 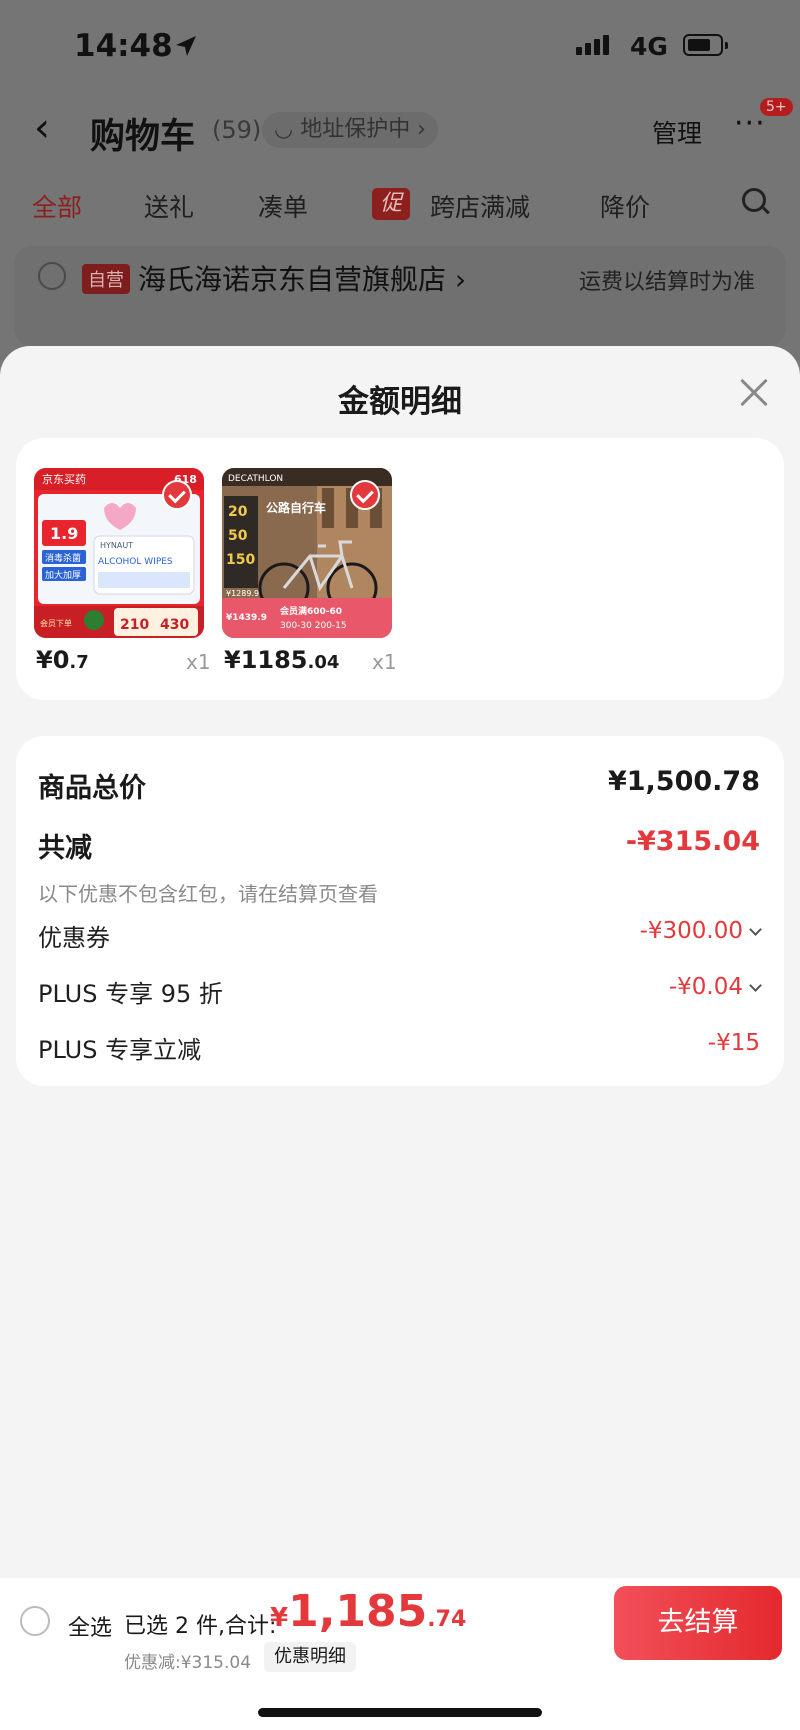 I want to click on bike-promo-text-2: 300-30 200-15, so click(x=313, y=626).